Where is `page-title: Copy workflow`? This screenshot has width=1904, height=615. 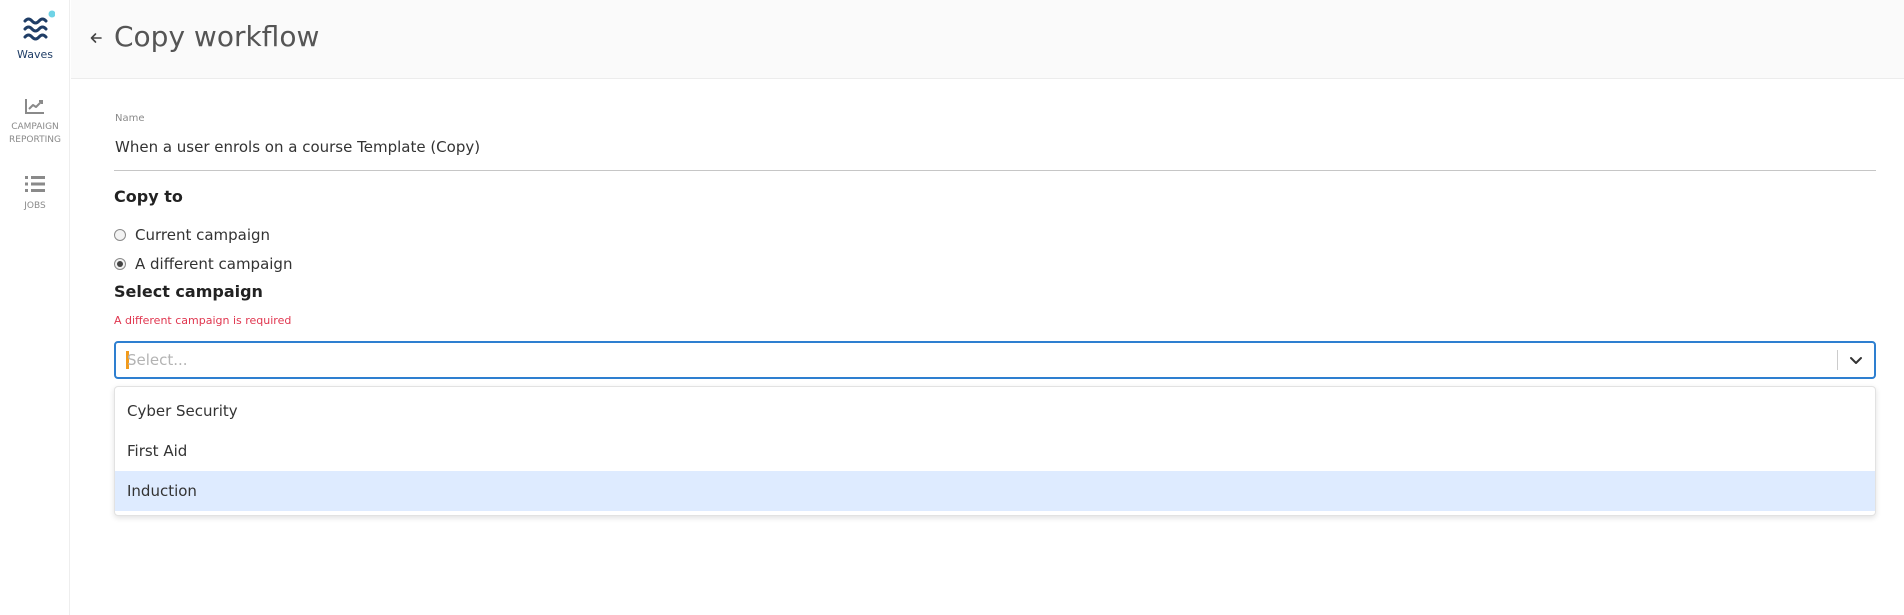
page-title: Copy workflow is located at coordinates (217, 36).